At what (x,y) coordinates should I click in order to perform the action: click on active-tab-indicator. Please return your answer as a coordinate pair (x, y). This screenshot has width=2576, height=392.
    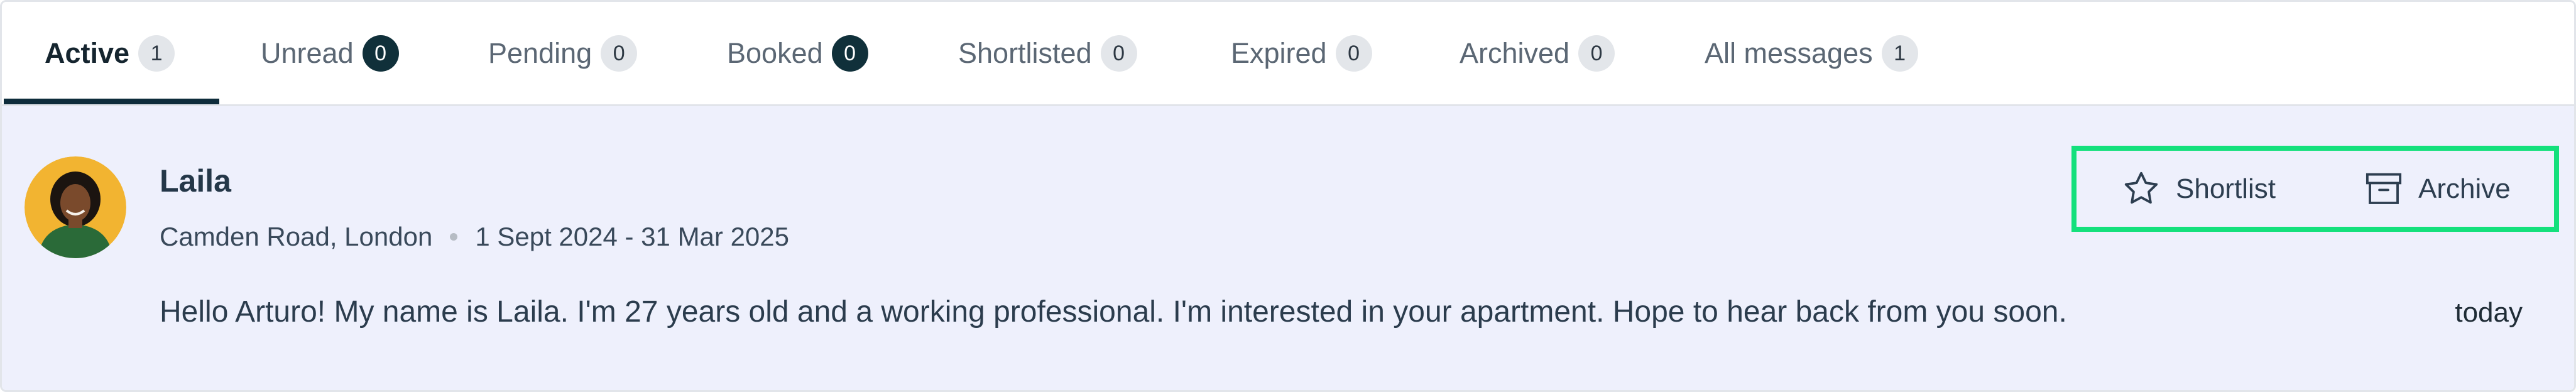
    Looking at the image, I should click on (111, 101).